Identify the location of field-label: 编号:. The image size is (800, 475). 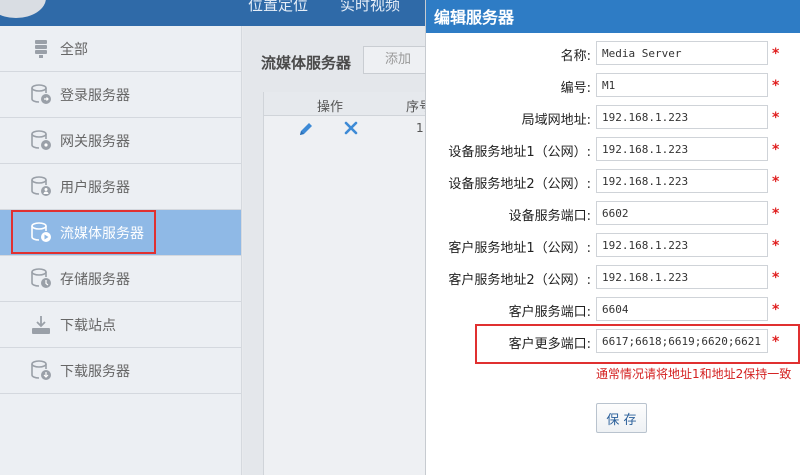
(575, 88).